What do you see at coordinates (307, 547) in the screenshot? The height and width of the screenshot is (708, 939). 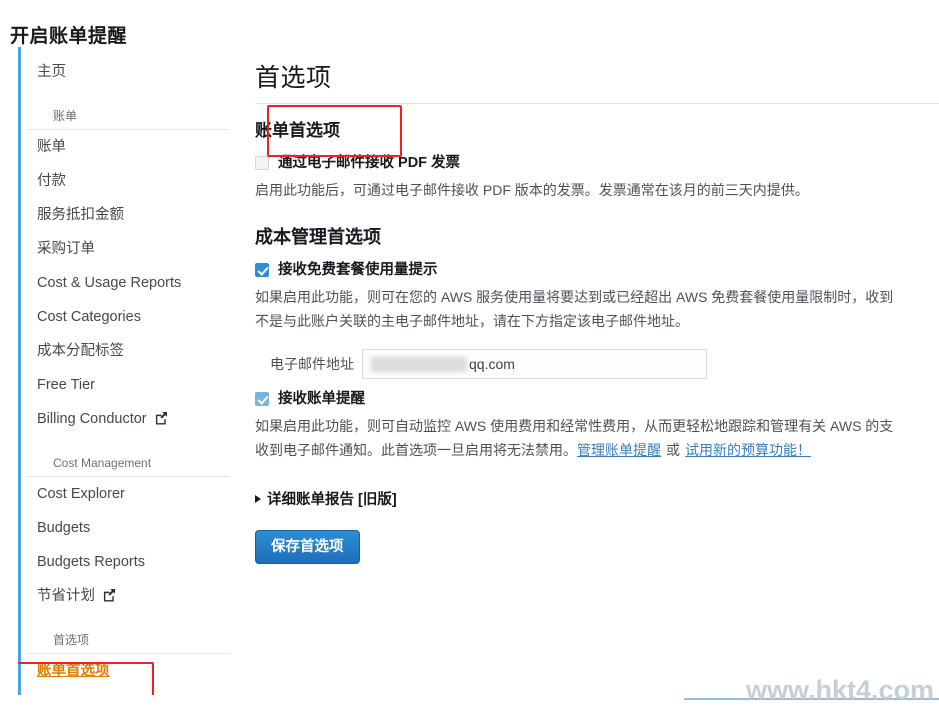 I see `save-preferences-button: 保存首选项` at bounding box center [307, 547].